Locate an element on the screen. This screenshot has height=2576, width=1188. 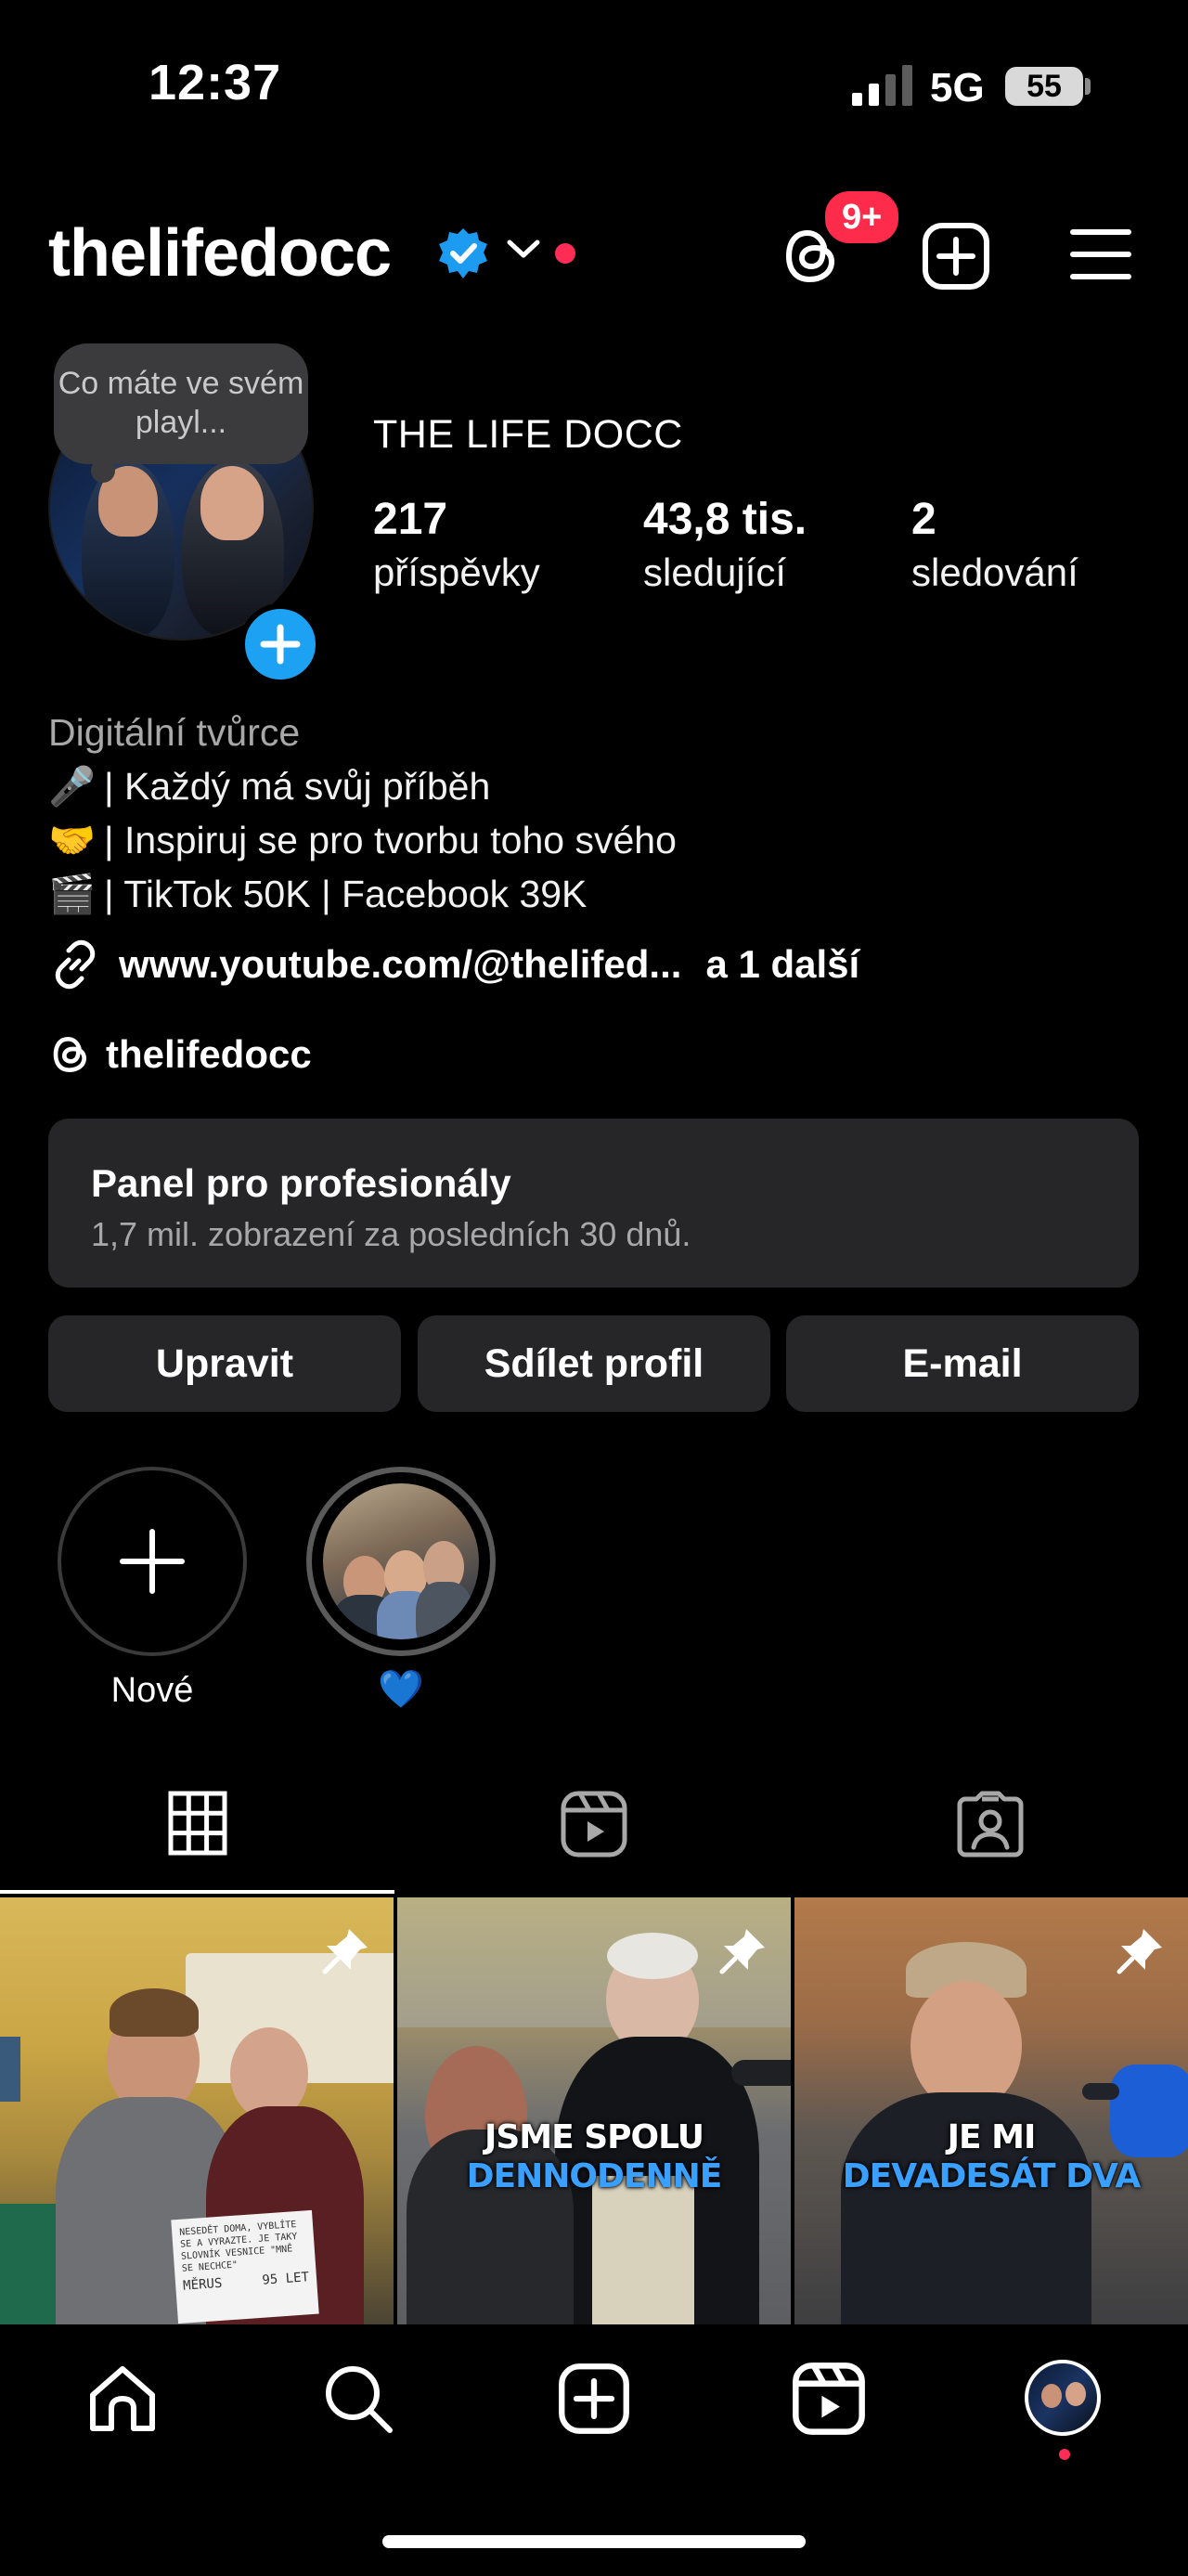
grid-icon is located at coordinates (197, 1823).